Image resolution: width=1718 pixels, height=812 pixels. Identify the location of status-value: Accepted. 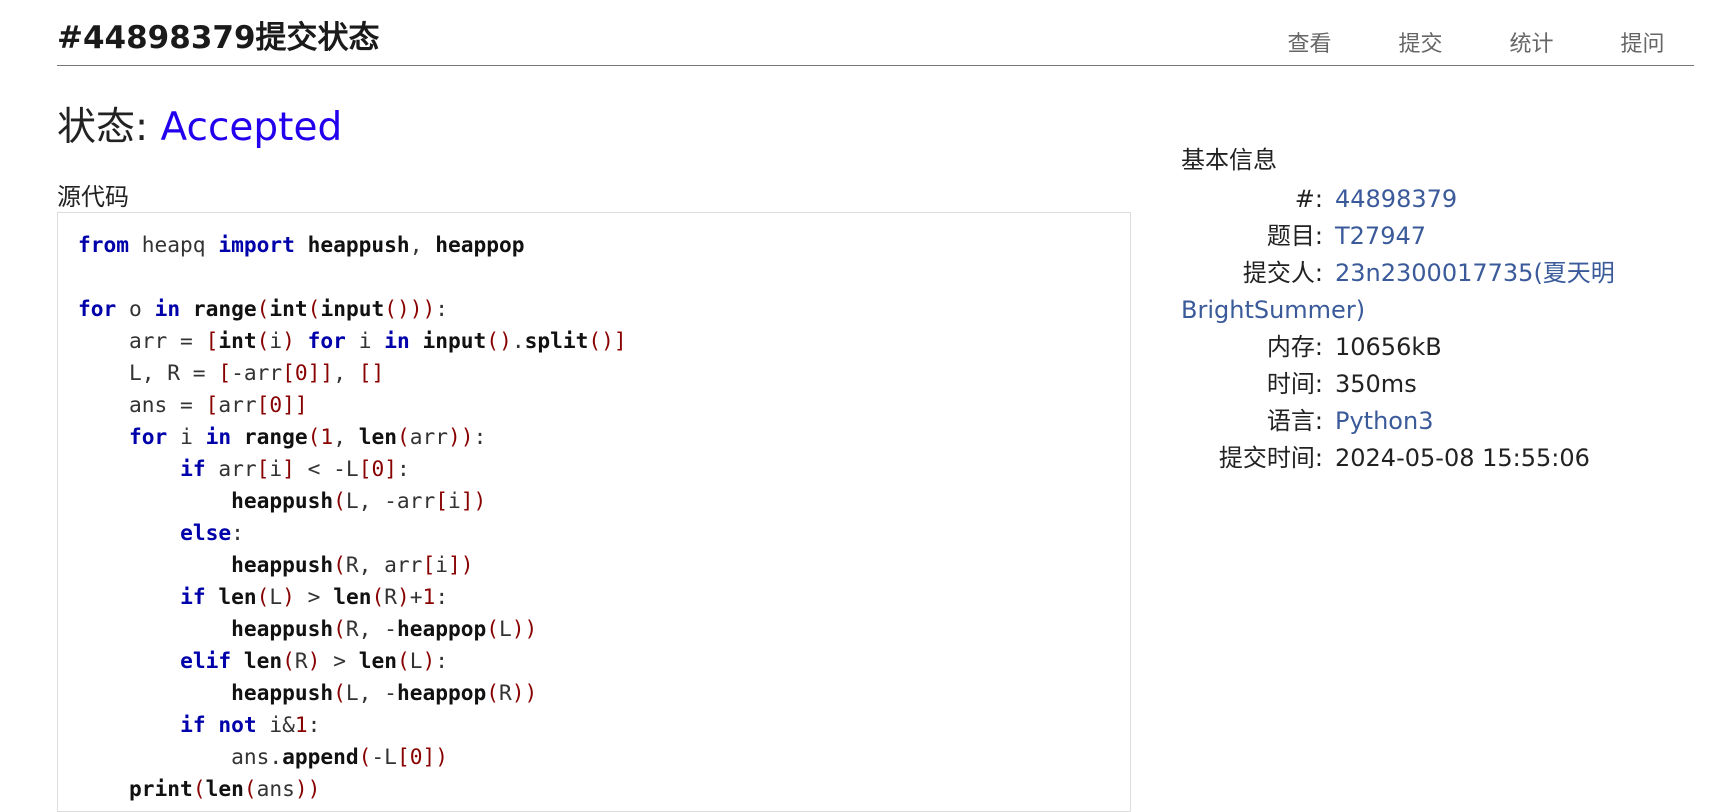
(251, 127).